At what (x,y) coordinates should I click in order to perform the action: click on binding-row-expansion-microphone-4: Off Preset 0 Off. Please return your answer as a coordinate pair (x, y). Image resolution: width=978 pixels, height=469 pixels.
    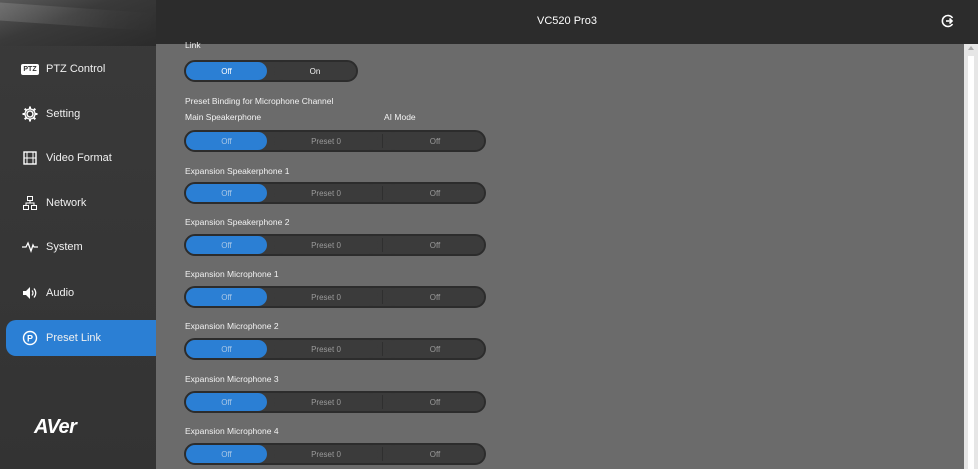
    Looking at the image, I should click on (335, 454).